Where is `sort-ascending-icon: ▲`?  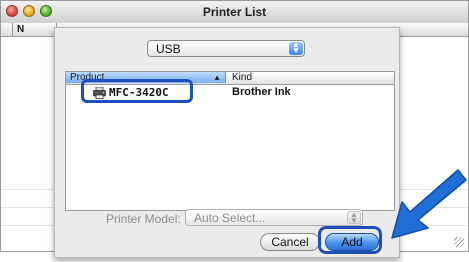 sort-ascending-icon: ▲ is located at coordinates (217, 77).